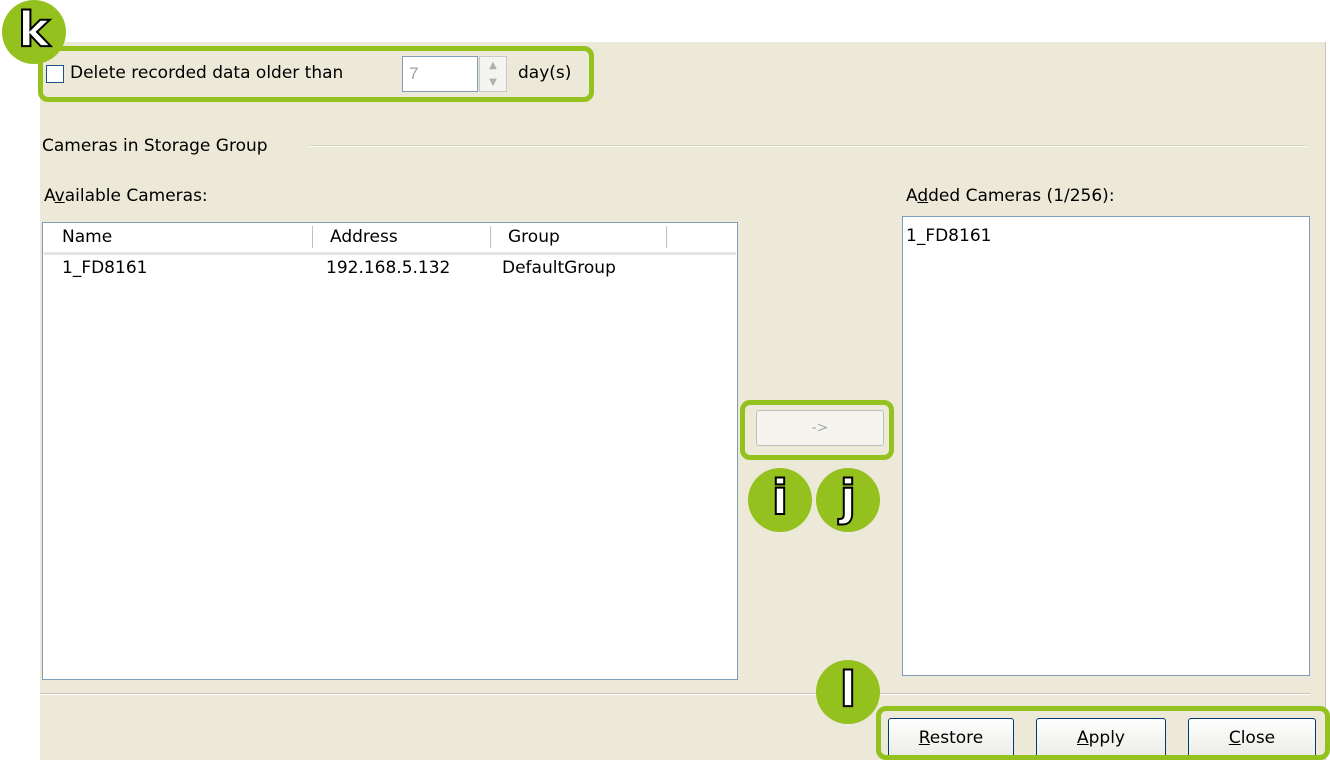 This screenshot has width=1330, height=760. I want to click on footer-divider, so click(675, 694).